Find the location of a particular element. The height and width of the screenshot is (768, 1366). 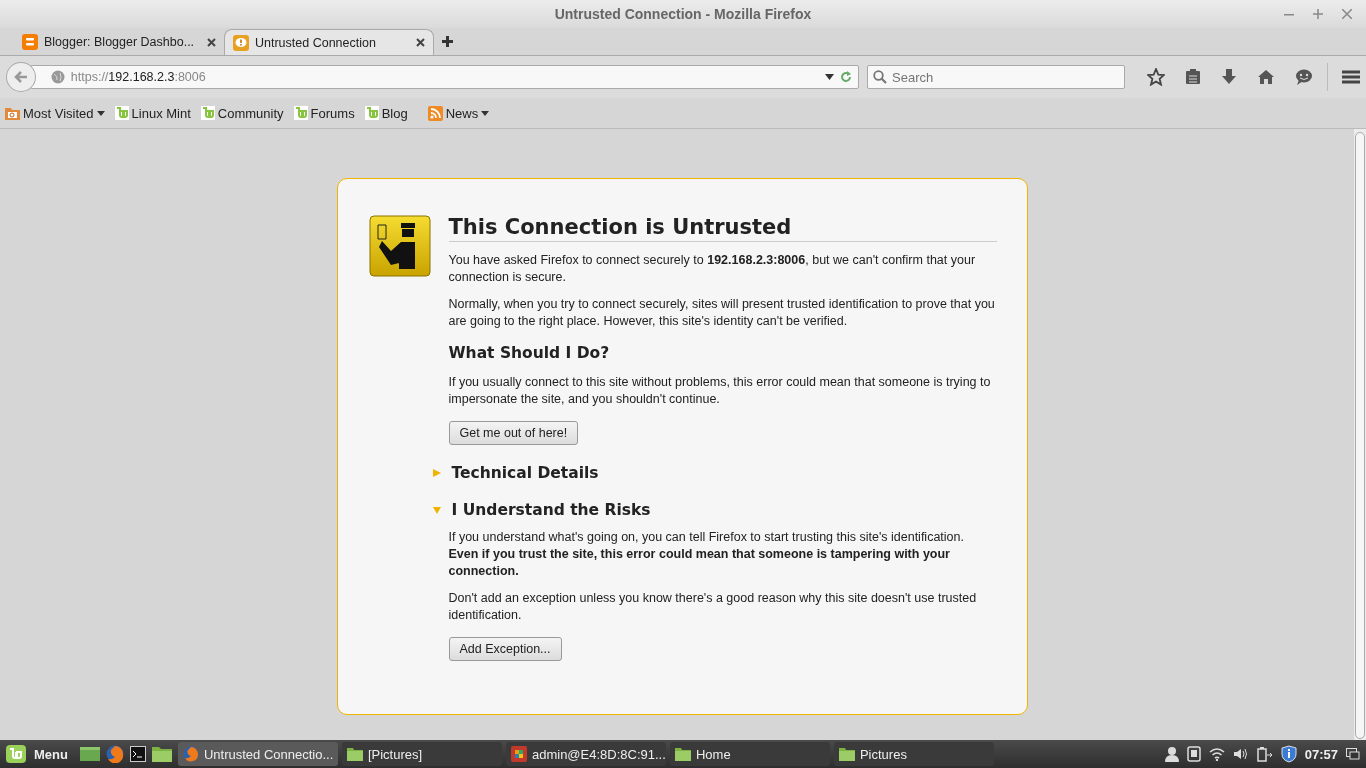

taskbar-window-button: Pictures is located at coordinates (913, 754).